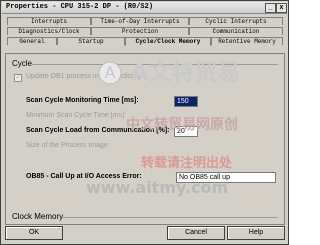 The width and height of the screenshot is (320, 245). I want to click on tab-protection: Protection, so click(140, 31).